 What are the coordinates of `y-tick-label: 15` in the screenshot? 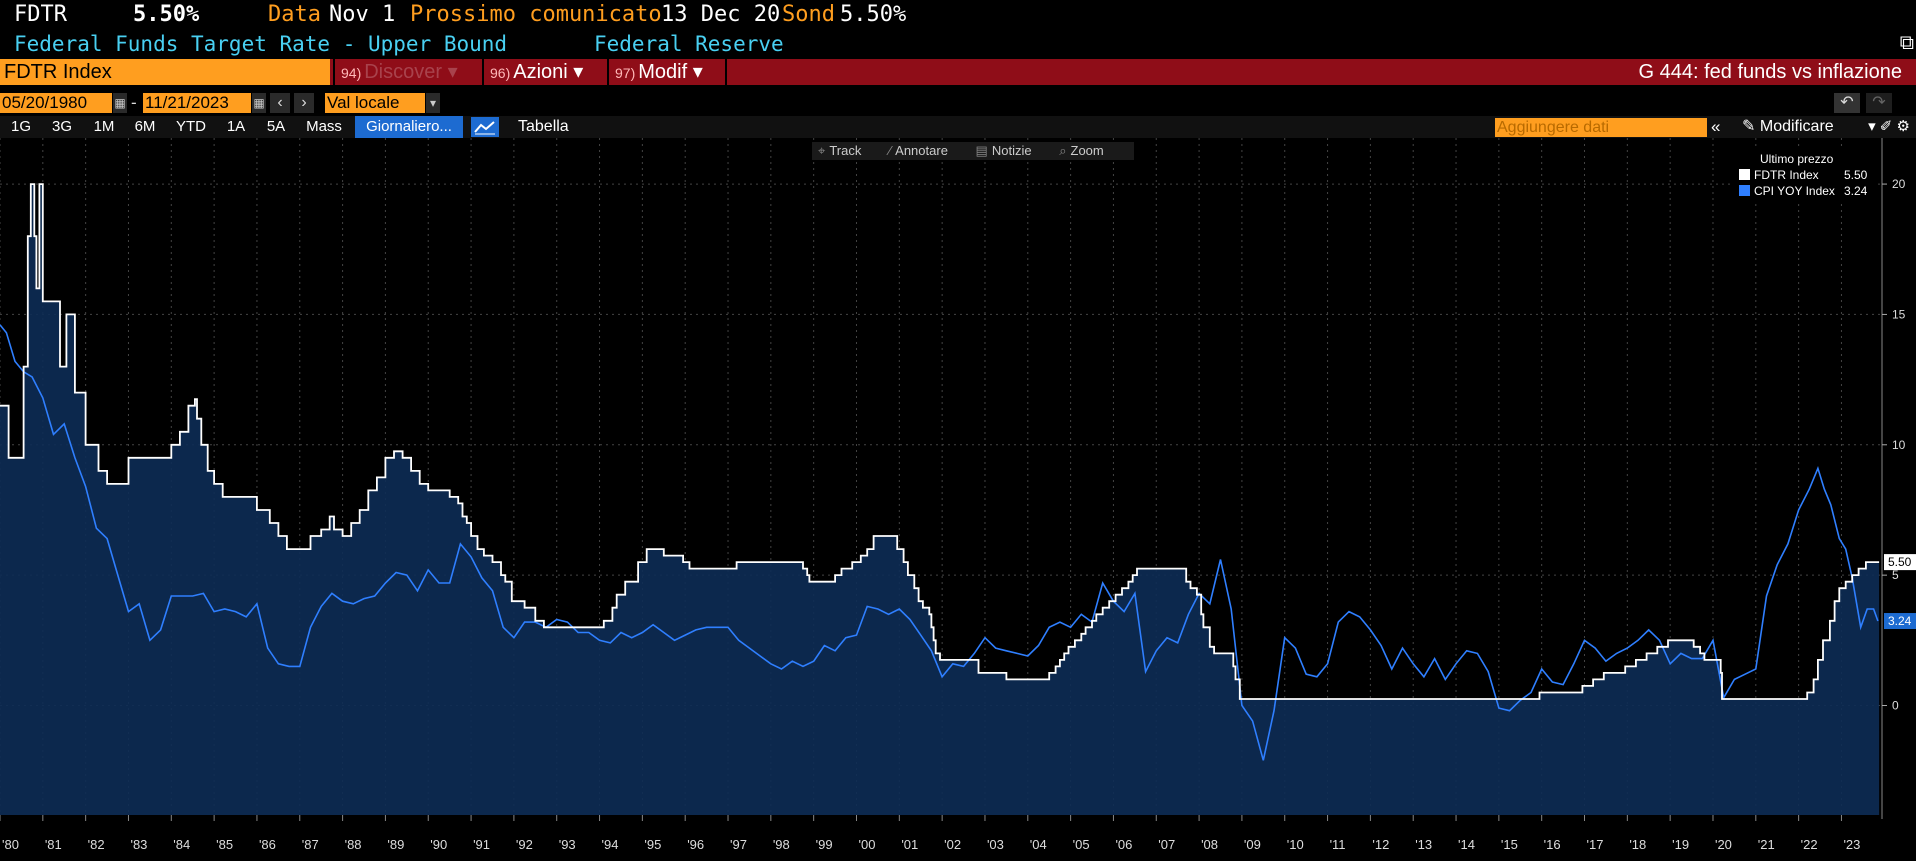 It's located at (1899, 314).